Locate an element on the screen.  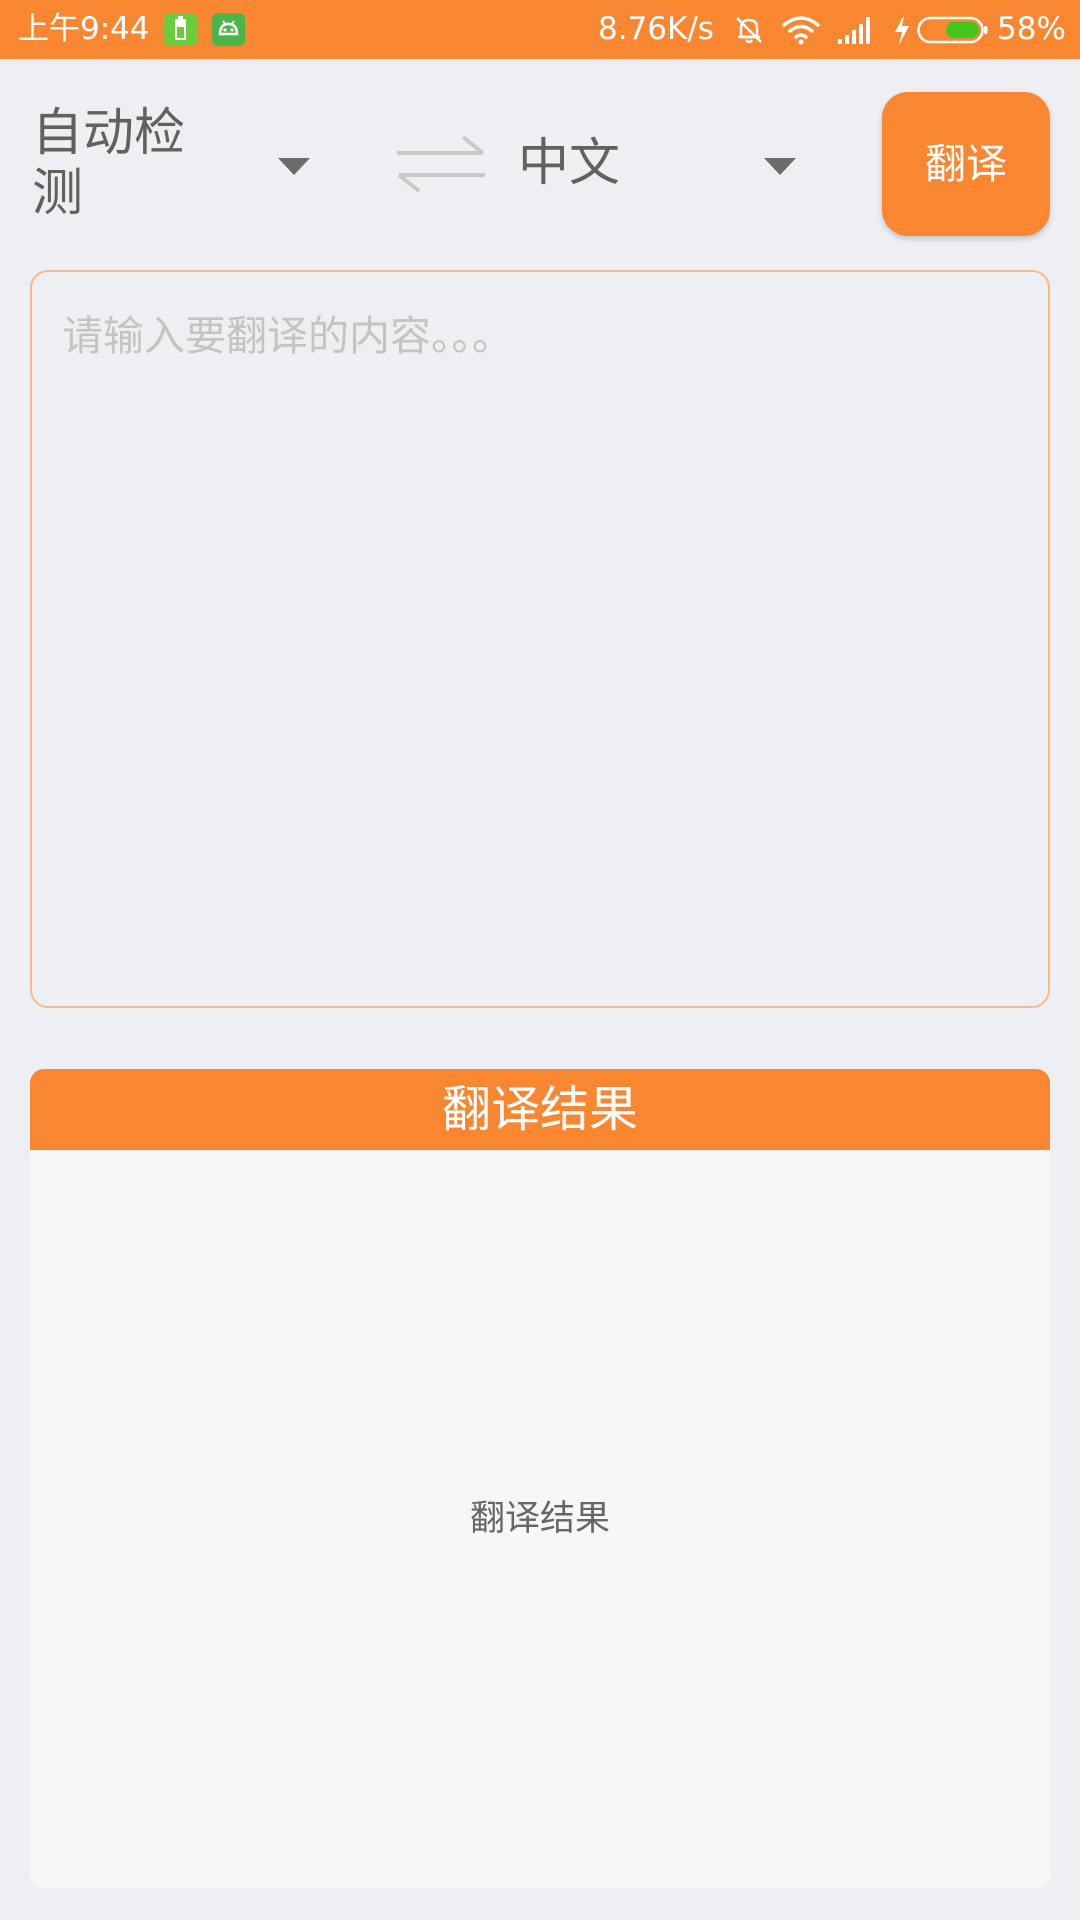
signal-icon is located at coordinates (854, 30).